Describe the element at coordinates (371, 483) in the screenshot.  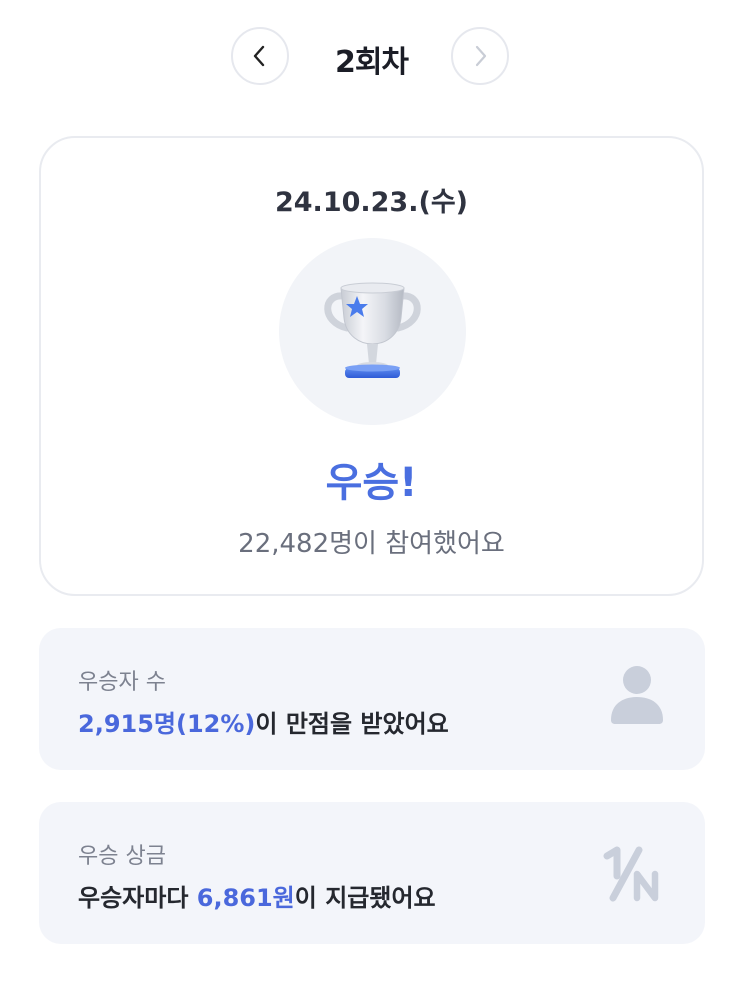
I see `result-title: 우승!` at that location.